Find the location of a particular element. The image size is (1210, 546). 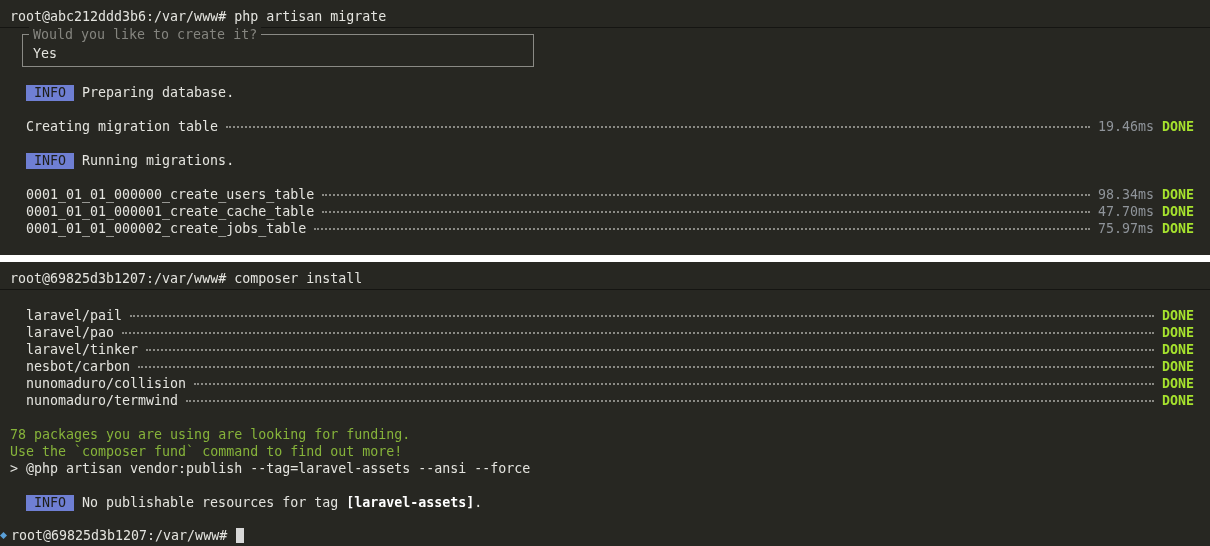

answer-value: Yes is located at coordinates (45, 53).